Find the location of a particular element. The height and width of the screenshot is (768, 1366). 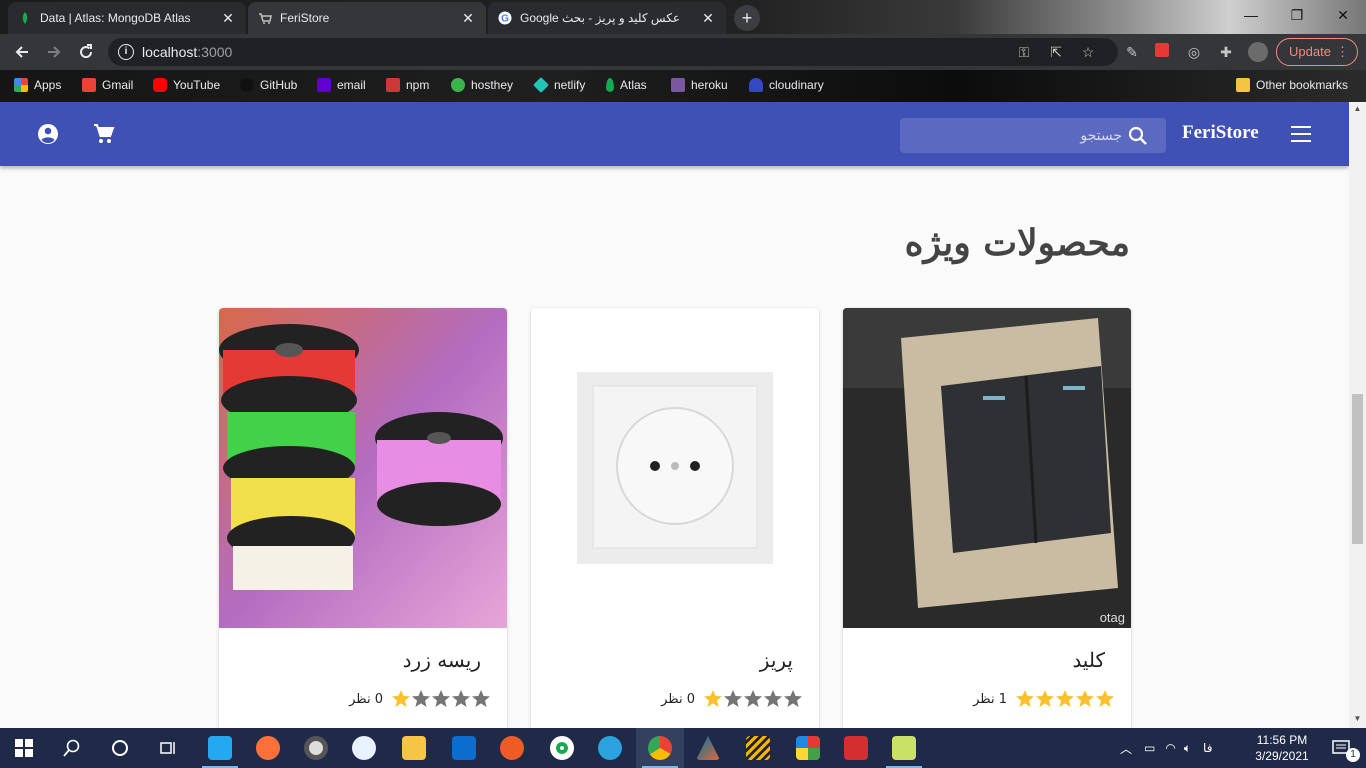

taskbar-postman is located at coordinates (512, 748).